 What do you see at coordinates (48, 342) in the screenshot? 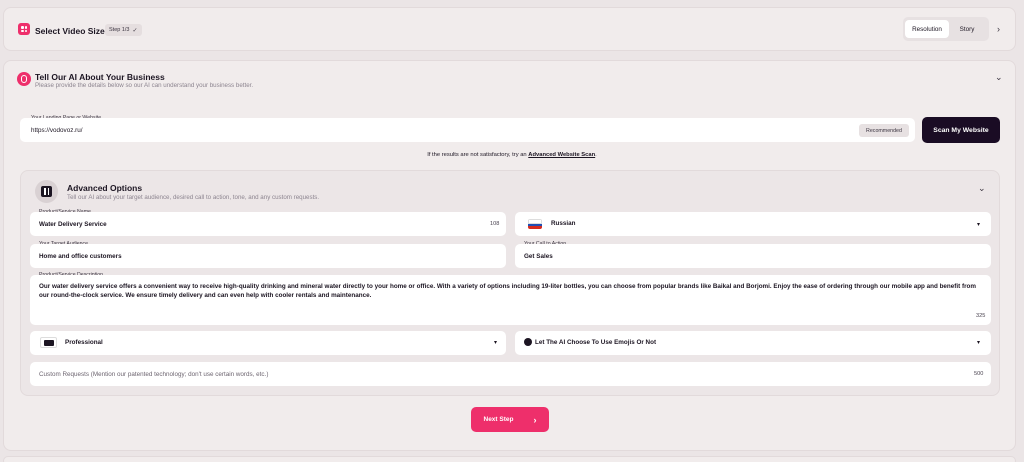
I see `briefcase-icon` at bounding box center [48, 342].